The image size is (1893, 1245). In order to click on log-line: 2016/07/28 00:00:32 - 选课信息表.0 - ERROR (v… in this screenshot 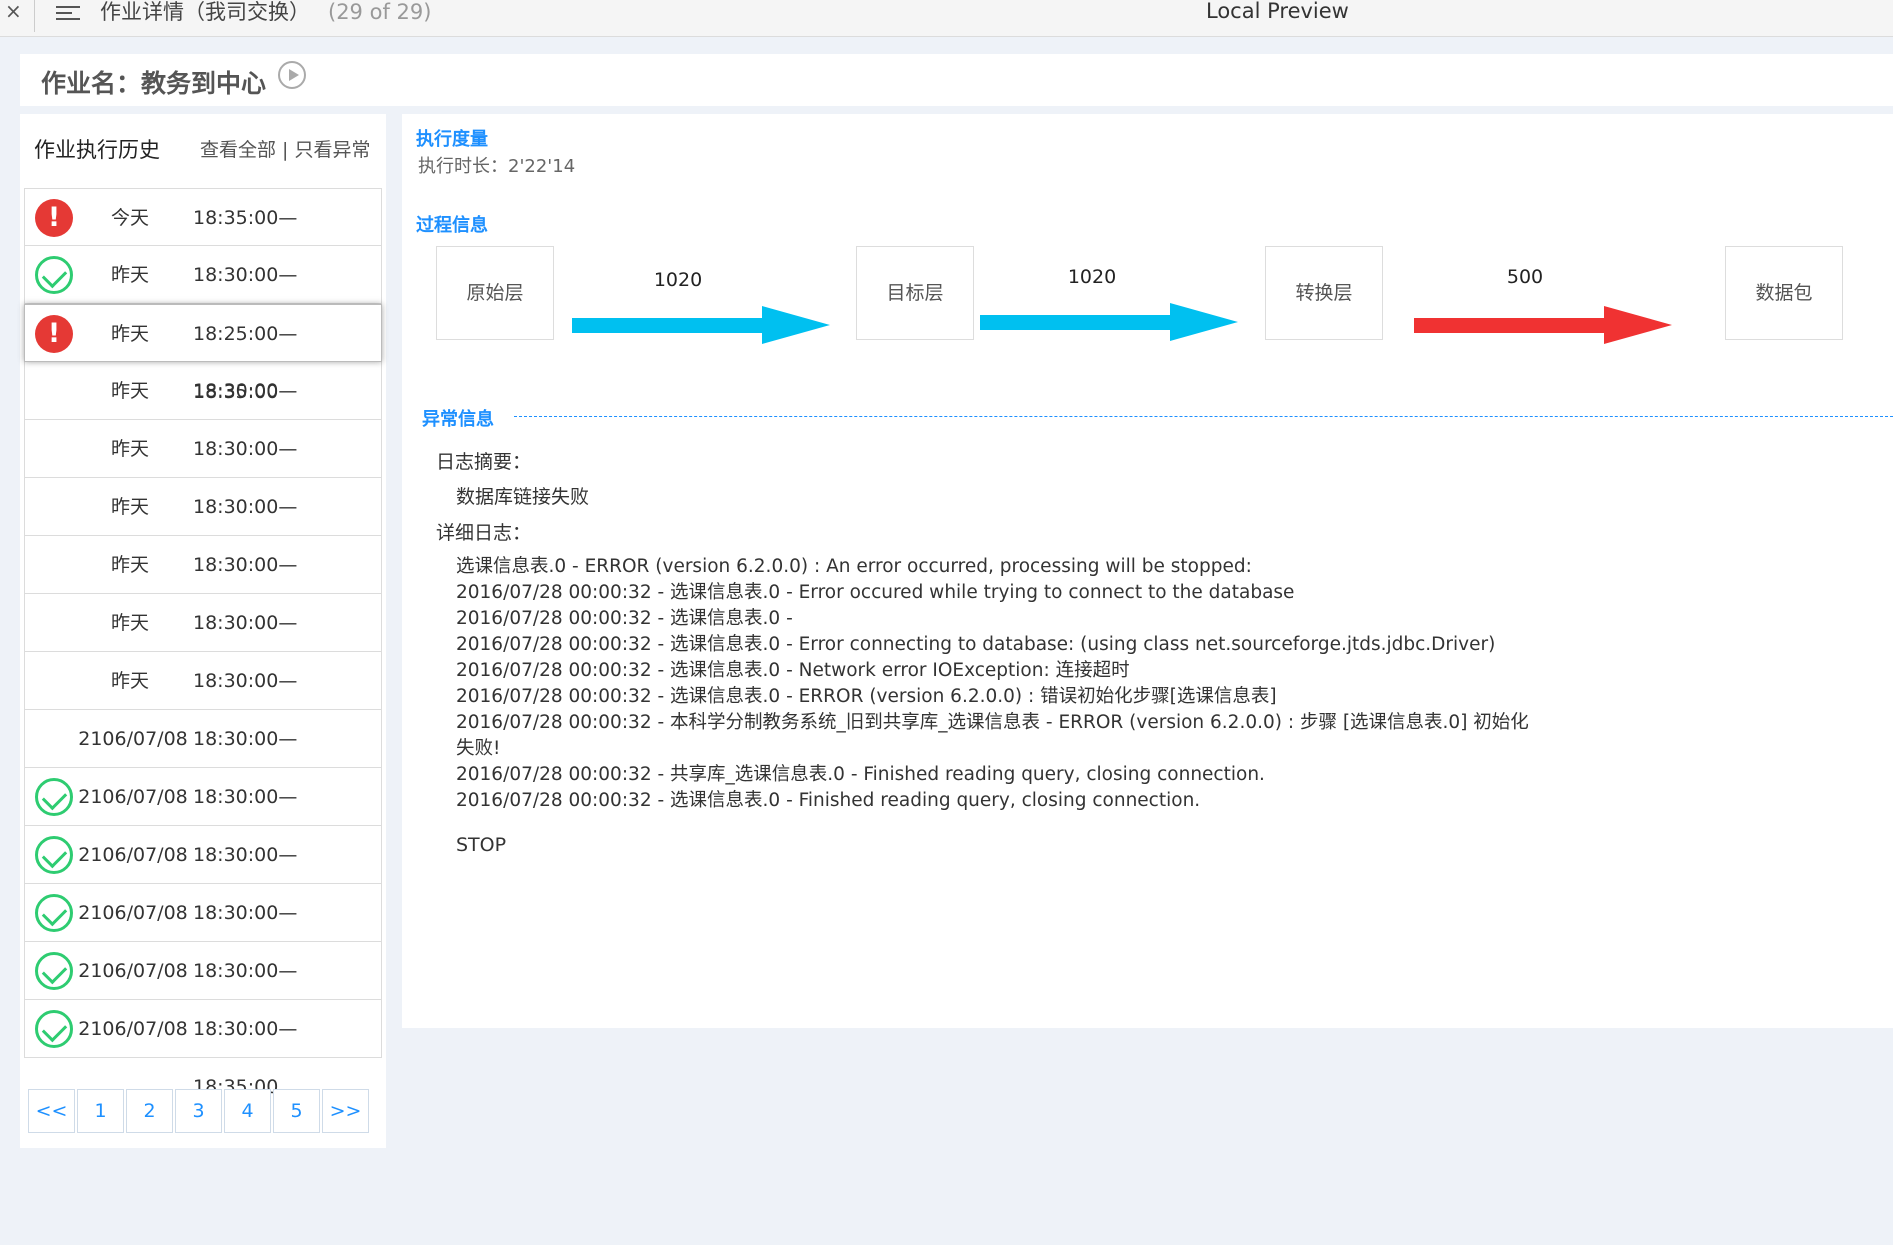, I will do `click(866, 696)`.